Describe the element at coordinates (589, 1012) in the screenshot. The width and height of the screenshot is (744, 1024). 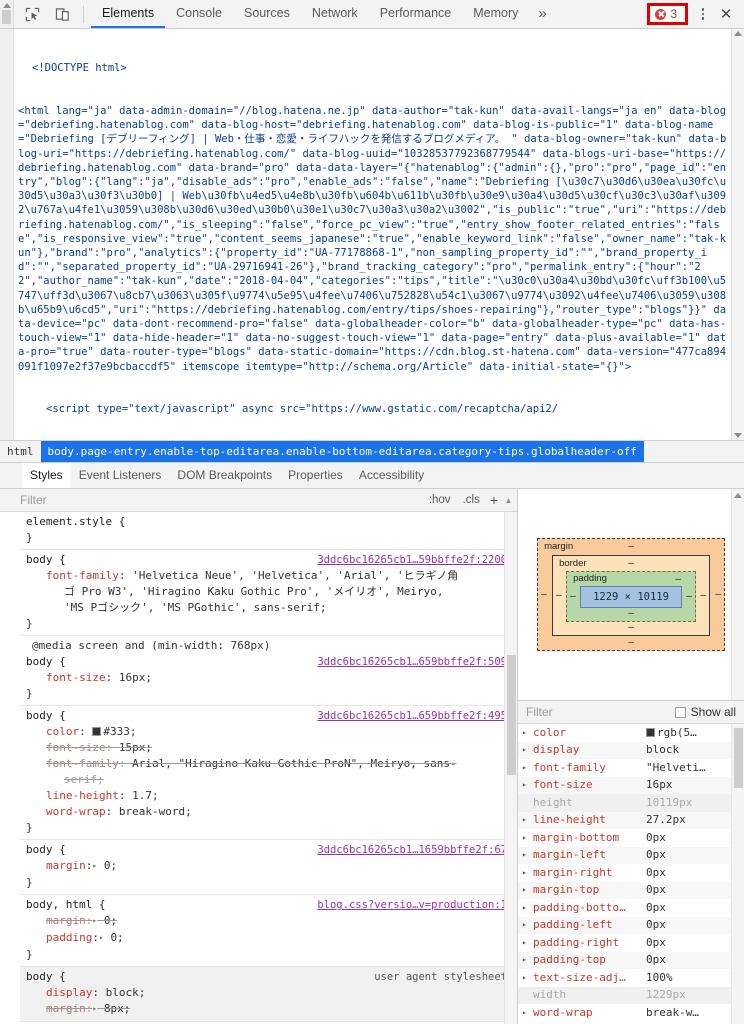
I see `computed-property: word-wrap` at that location.